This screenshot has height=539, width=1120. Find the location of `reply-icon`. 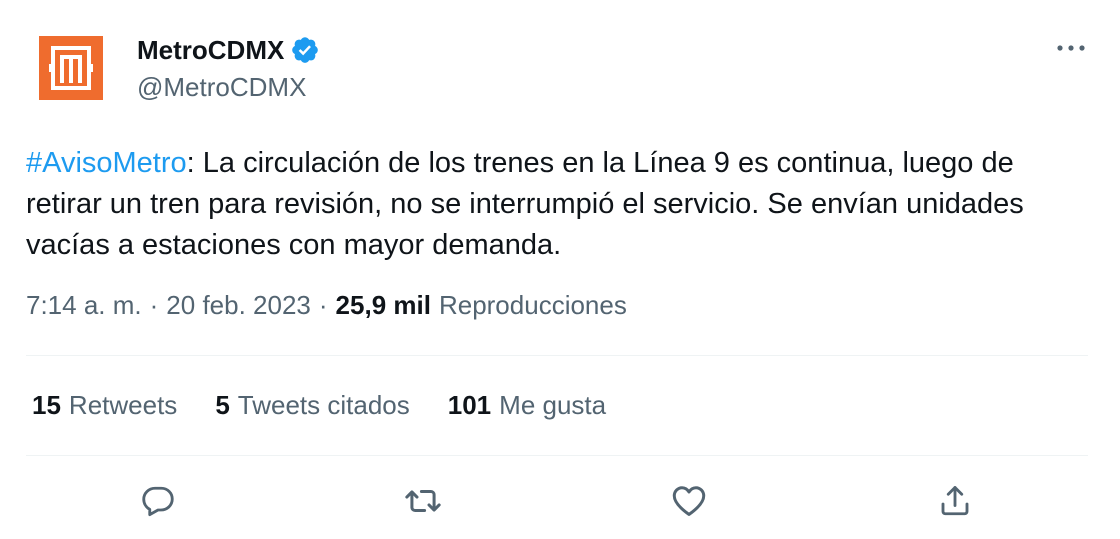

reply-icon is located at coordinates (158, 501).